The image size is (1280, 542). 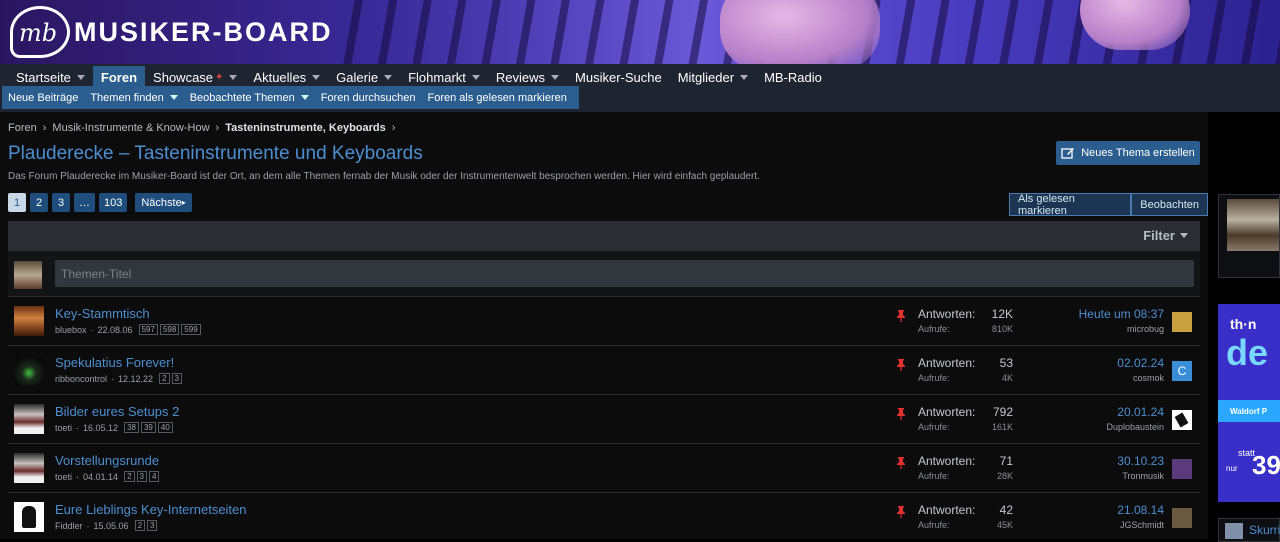 I want to click on nav-item-label: Musiker-Suche, so click(x=618, y=77).